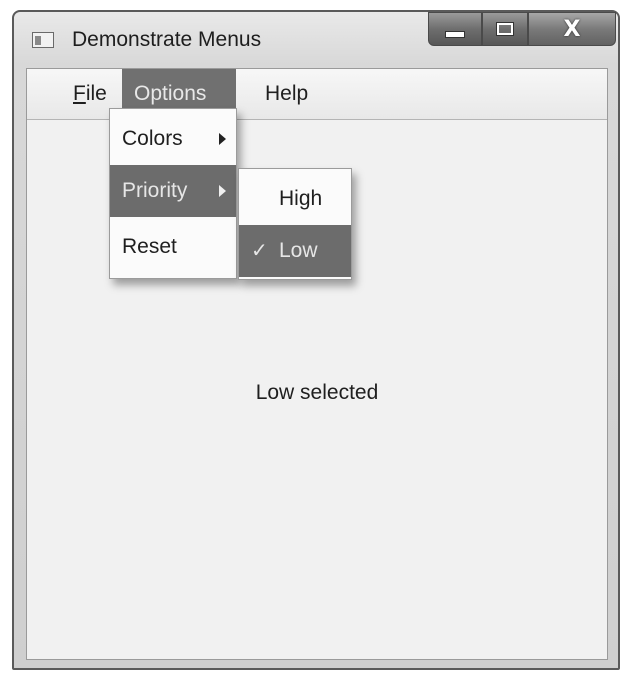  Describe the element at coordinates (316, 40) in the screenshot. I see `title-bar: Demonstrate Menus X` at that location.